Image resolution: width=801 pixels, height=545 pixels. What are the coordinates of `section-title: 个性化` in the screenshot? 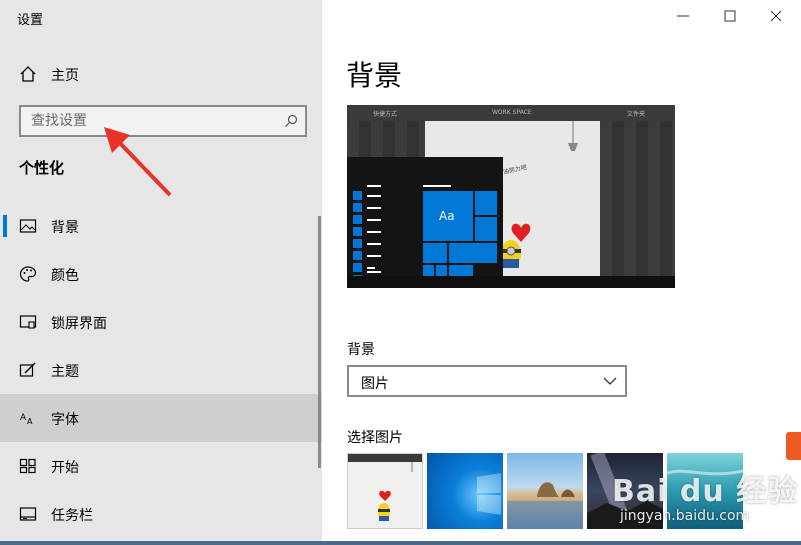 It's located at (42, 168).